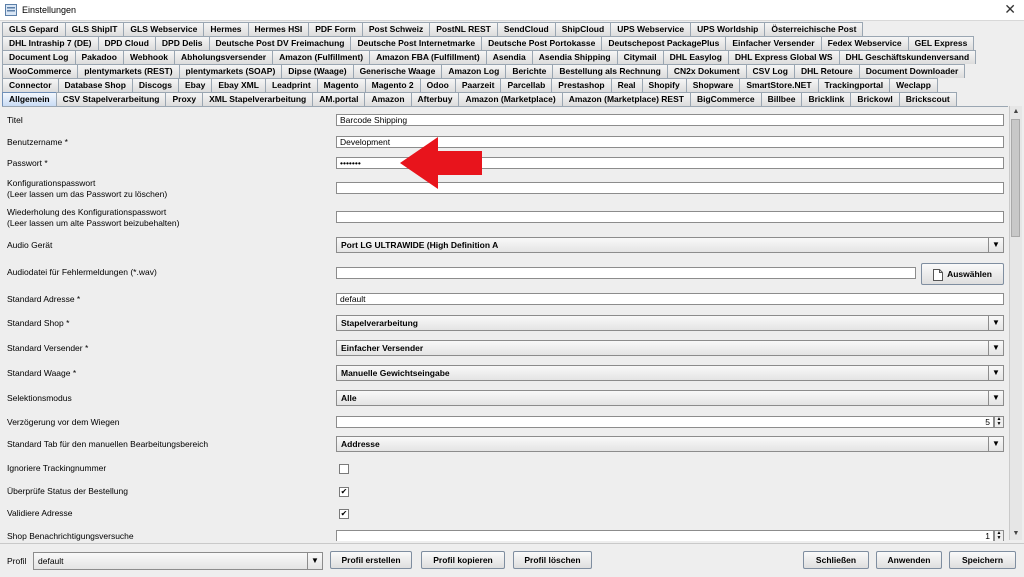 Image resolution: width=1024 pixels, height=577 pixels. I want to click on tab-gls-gepard: GLS Gepard, so click(34, 29).